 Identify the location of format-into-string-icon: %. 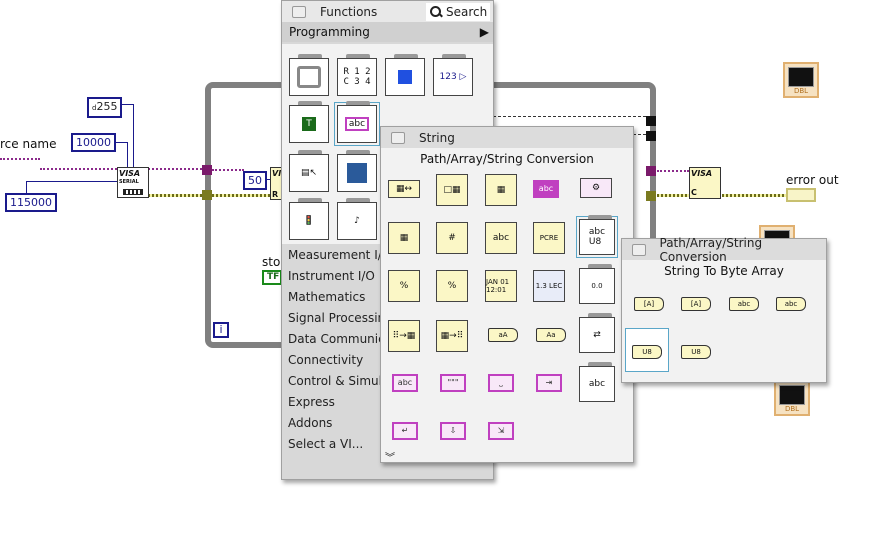
(404, 286).